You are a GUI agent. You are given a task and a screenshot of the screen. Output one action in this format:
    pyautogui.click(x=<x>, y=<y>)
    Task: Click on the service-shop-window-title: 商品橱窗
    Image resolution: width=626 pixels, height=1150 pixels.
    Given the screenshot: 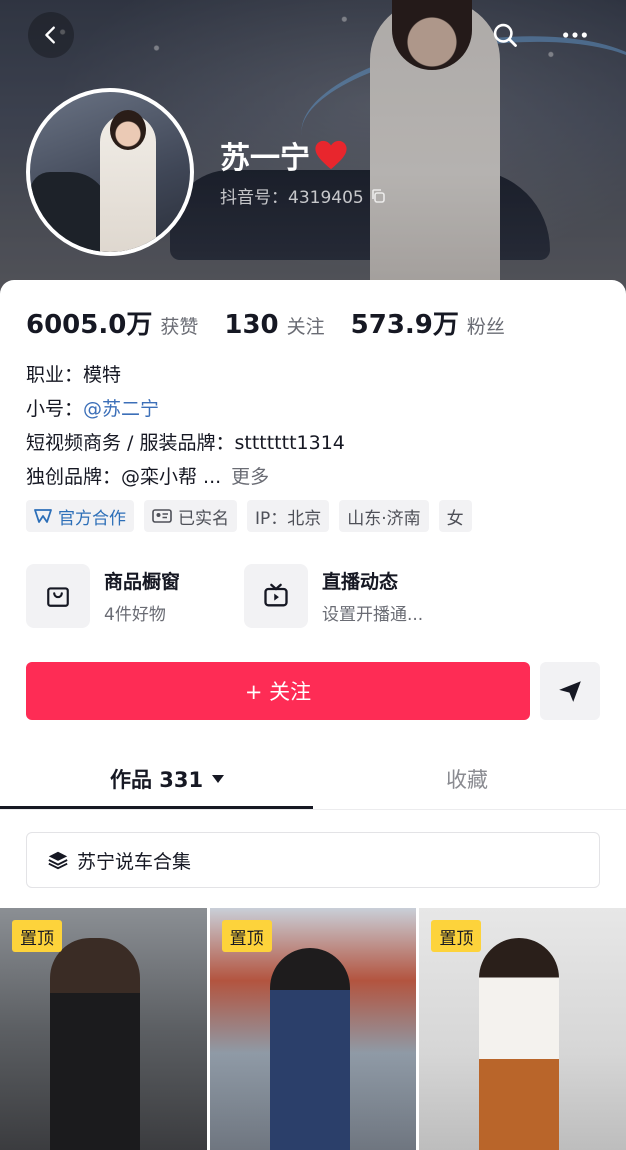 What is the action you would take?
    pyautogui.click(x=142, y=582)
    